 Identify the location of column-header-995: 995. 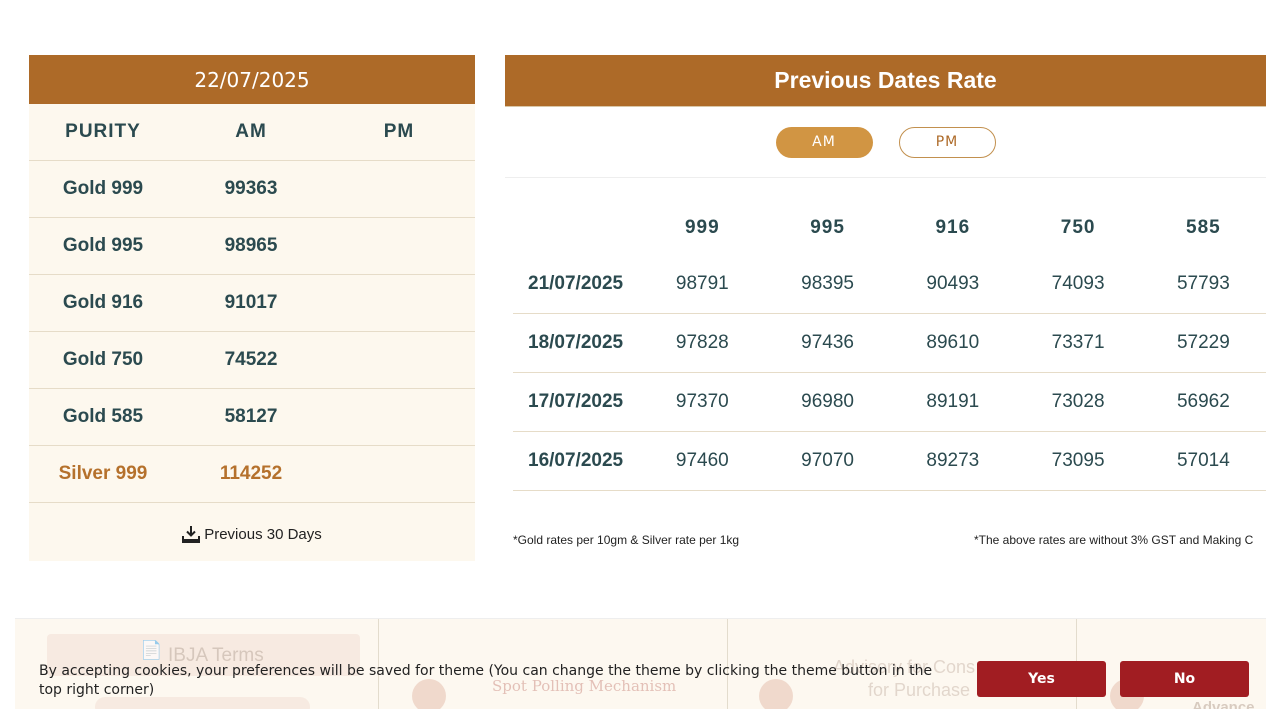
(827, 227).